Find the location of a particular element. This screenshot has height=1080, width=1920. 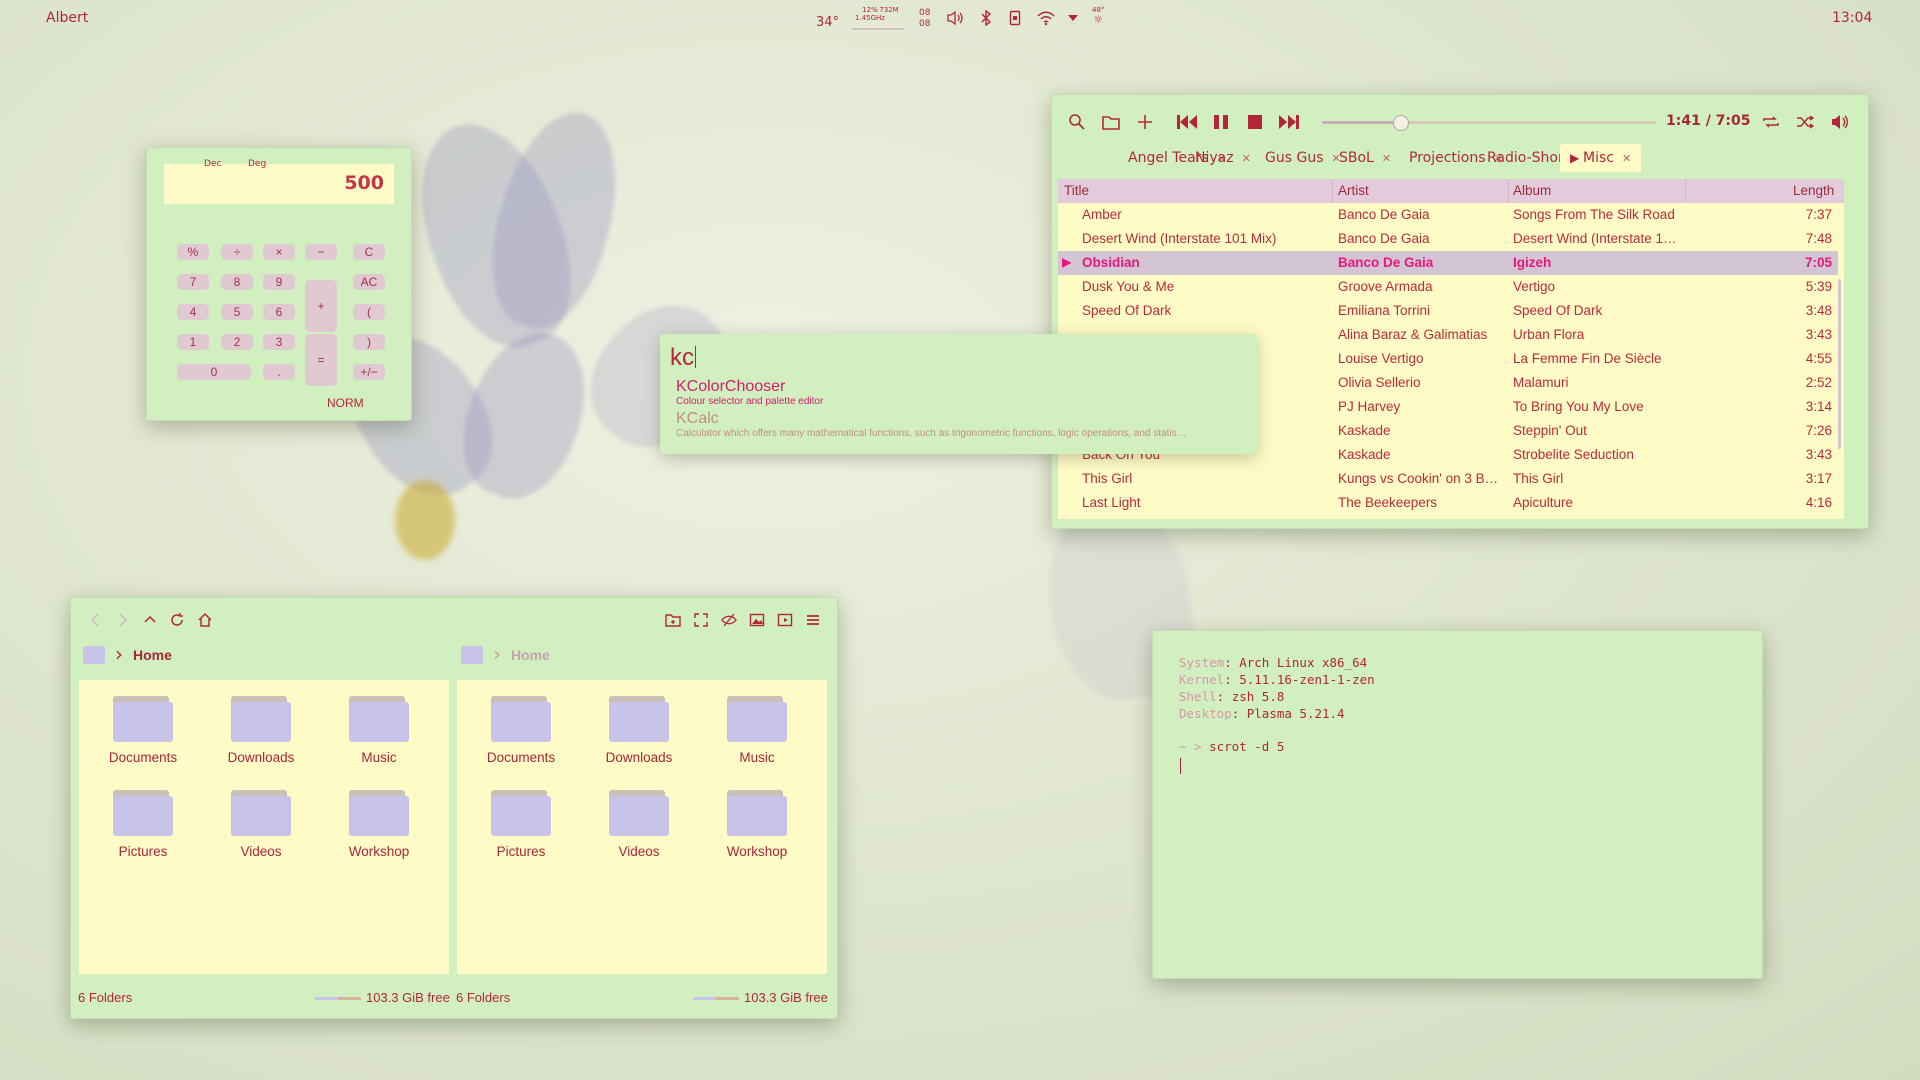

preview-icon is located at coordinates (757, 620).